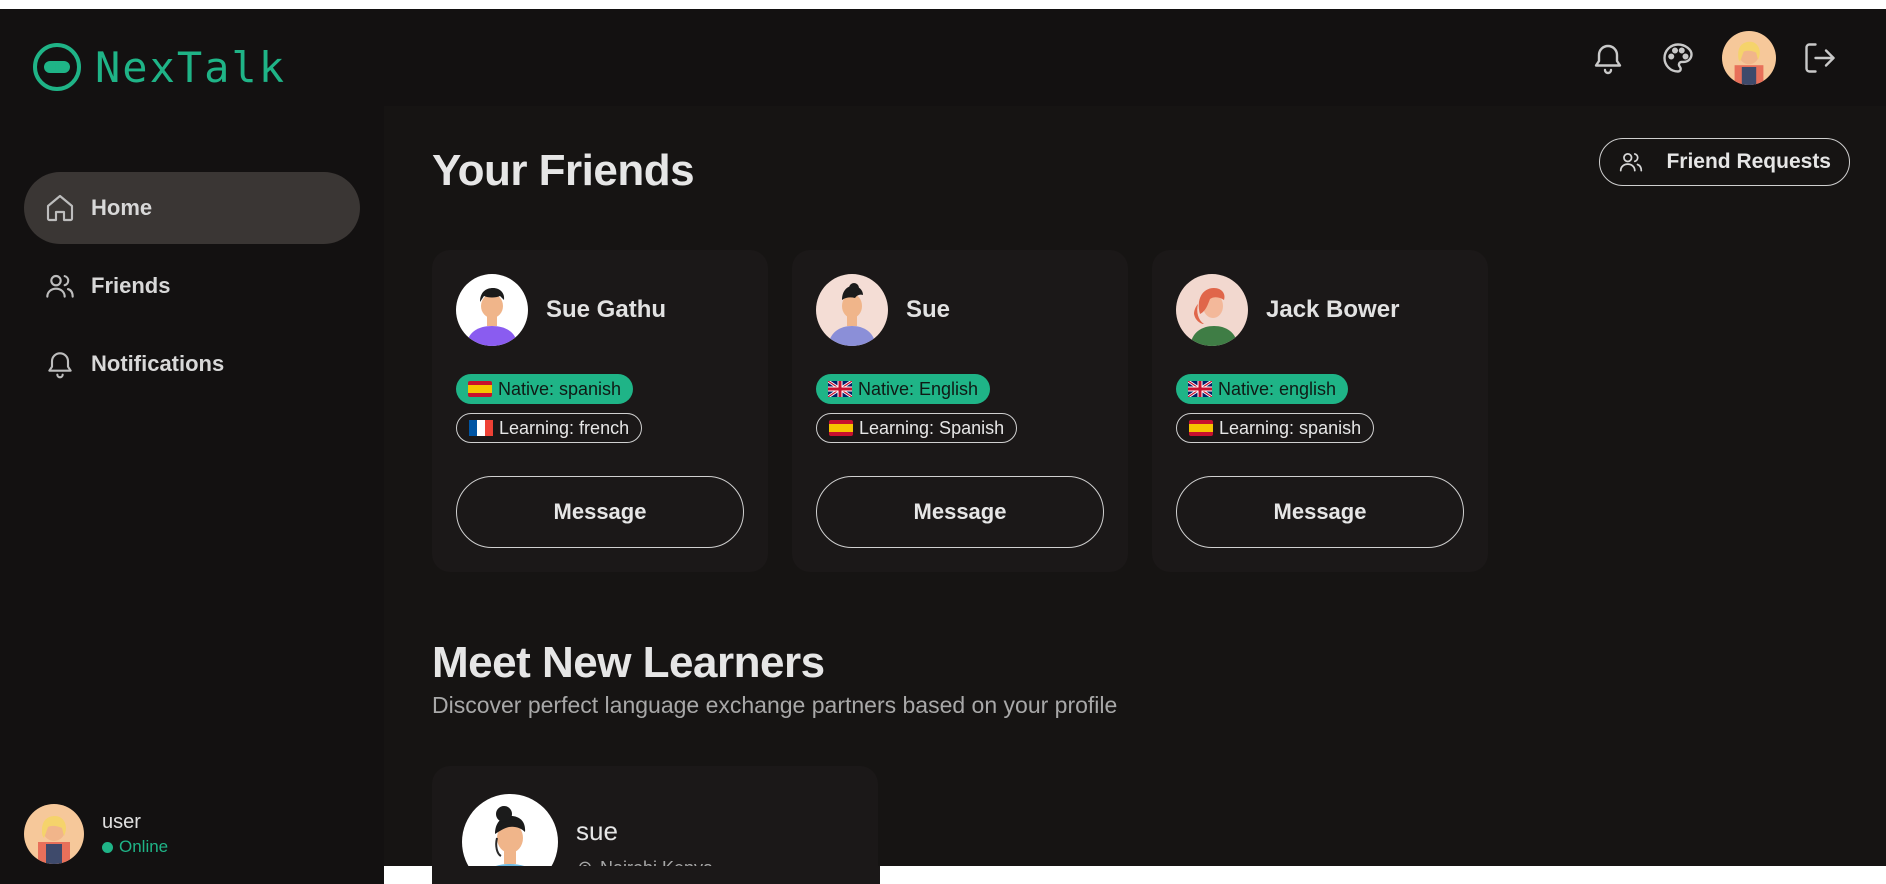 The image size is (1886, 884). Describe the element at coordinates (655, 816) in the screenshot. I see `learner-card: sue Nairobi,Kenya` at that location.